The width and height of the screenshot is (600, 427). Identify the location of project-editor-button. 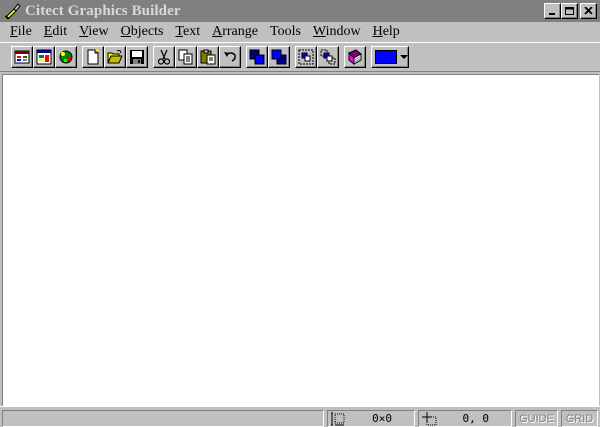
(22, 57).